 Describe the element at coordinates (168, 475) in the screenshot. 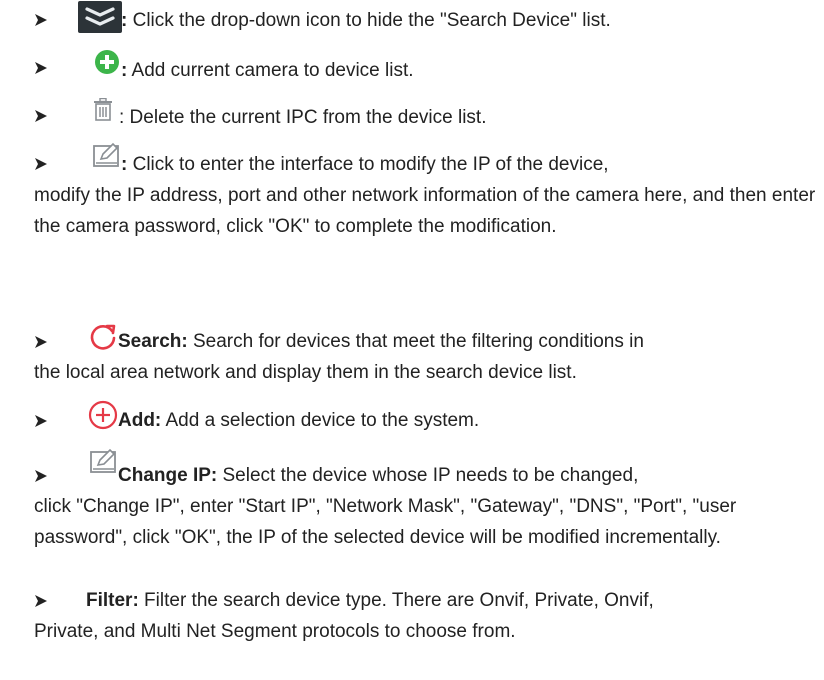

I see `item-label: Change IP:` at that location.